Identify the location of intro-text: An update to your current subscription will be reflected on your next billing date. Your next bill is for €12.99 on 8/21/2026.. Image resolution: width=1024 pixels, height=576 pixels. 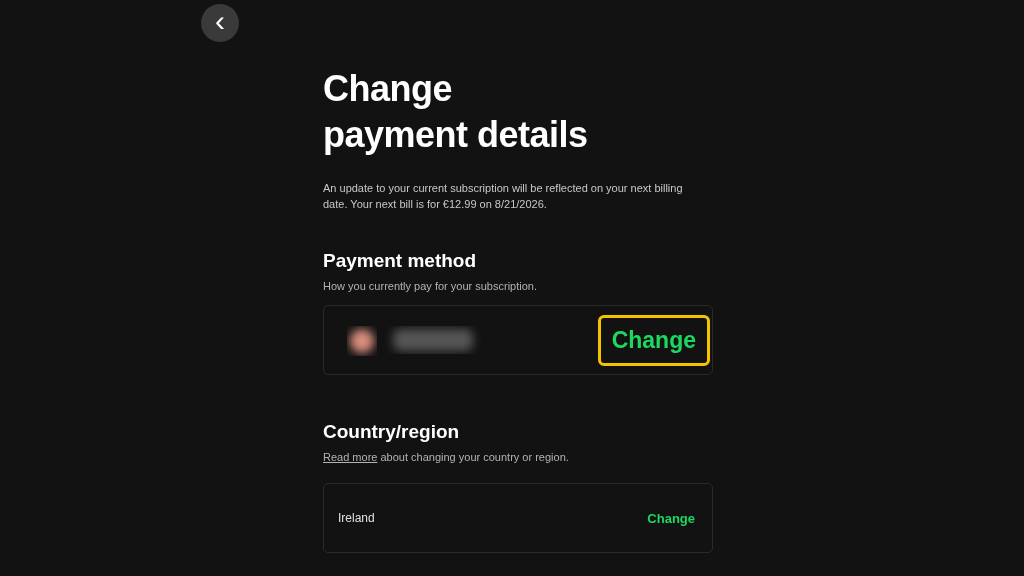
(503, 196).